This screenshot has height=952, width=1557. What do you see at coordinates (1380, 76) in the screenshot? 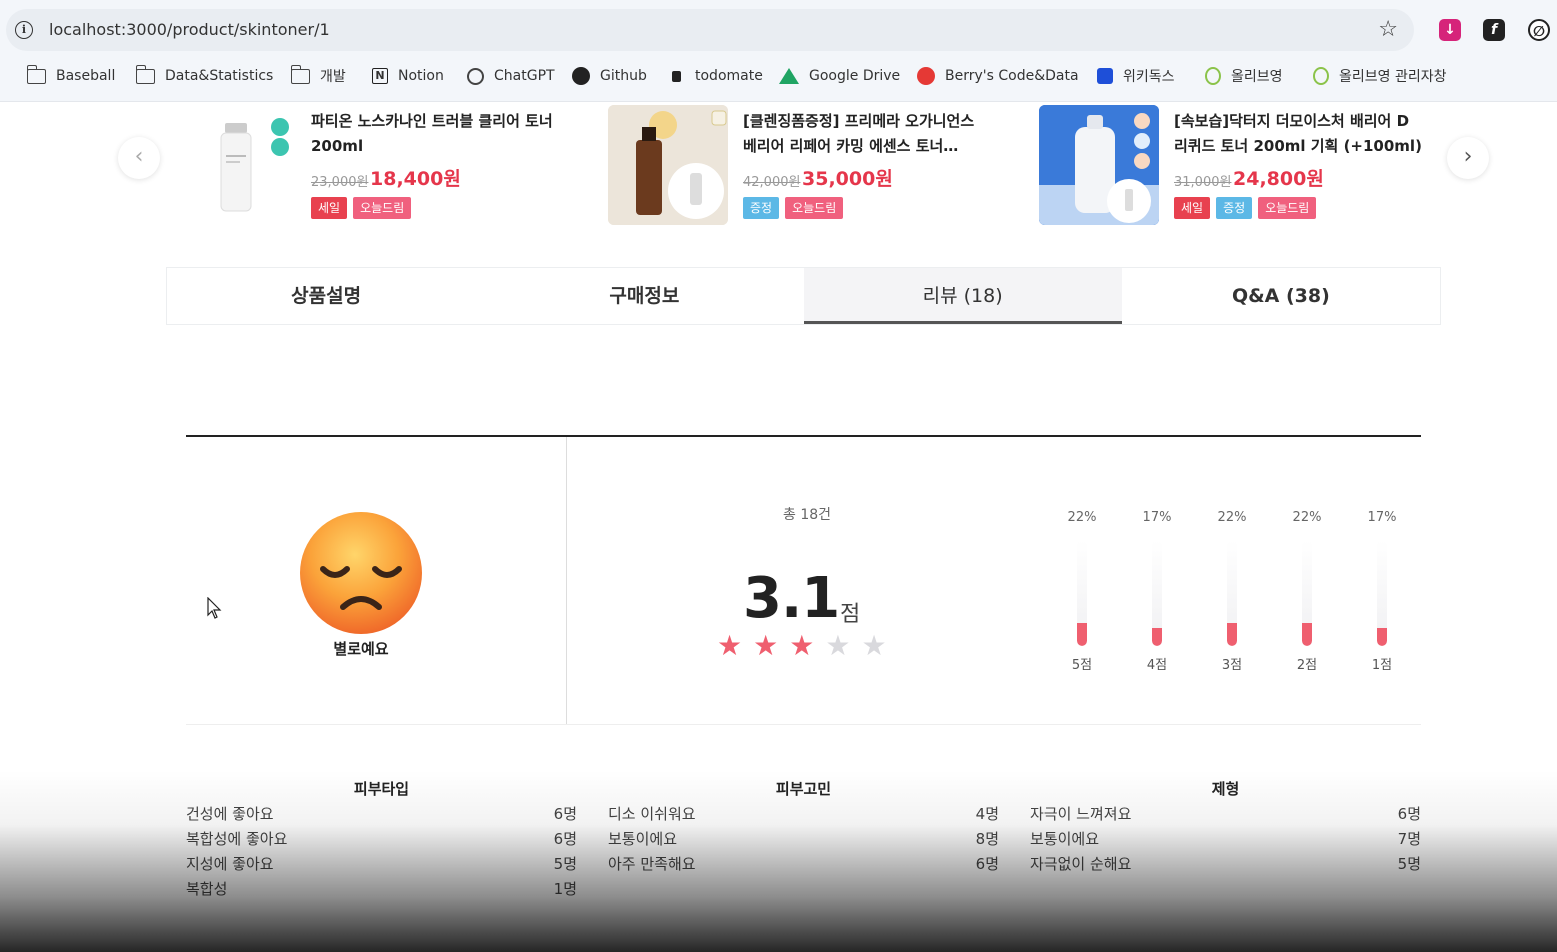
I see `bookmark-oliveyoung-admin: 올리브영 관리자창` at bounding box center [1380, 76].